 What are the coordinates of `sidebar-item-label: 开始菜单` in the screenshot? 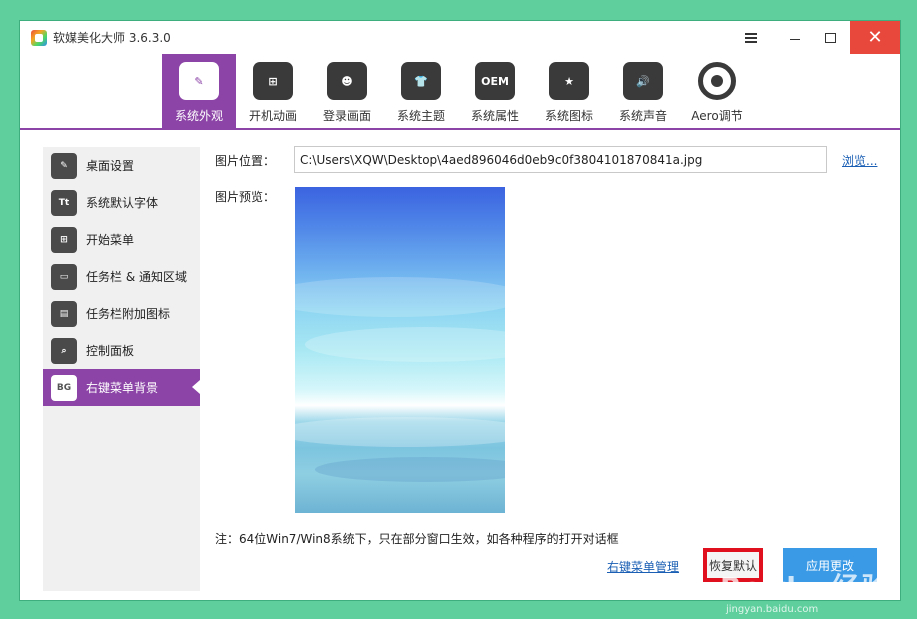 It's located at (110, 240).